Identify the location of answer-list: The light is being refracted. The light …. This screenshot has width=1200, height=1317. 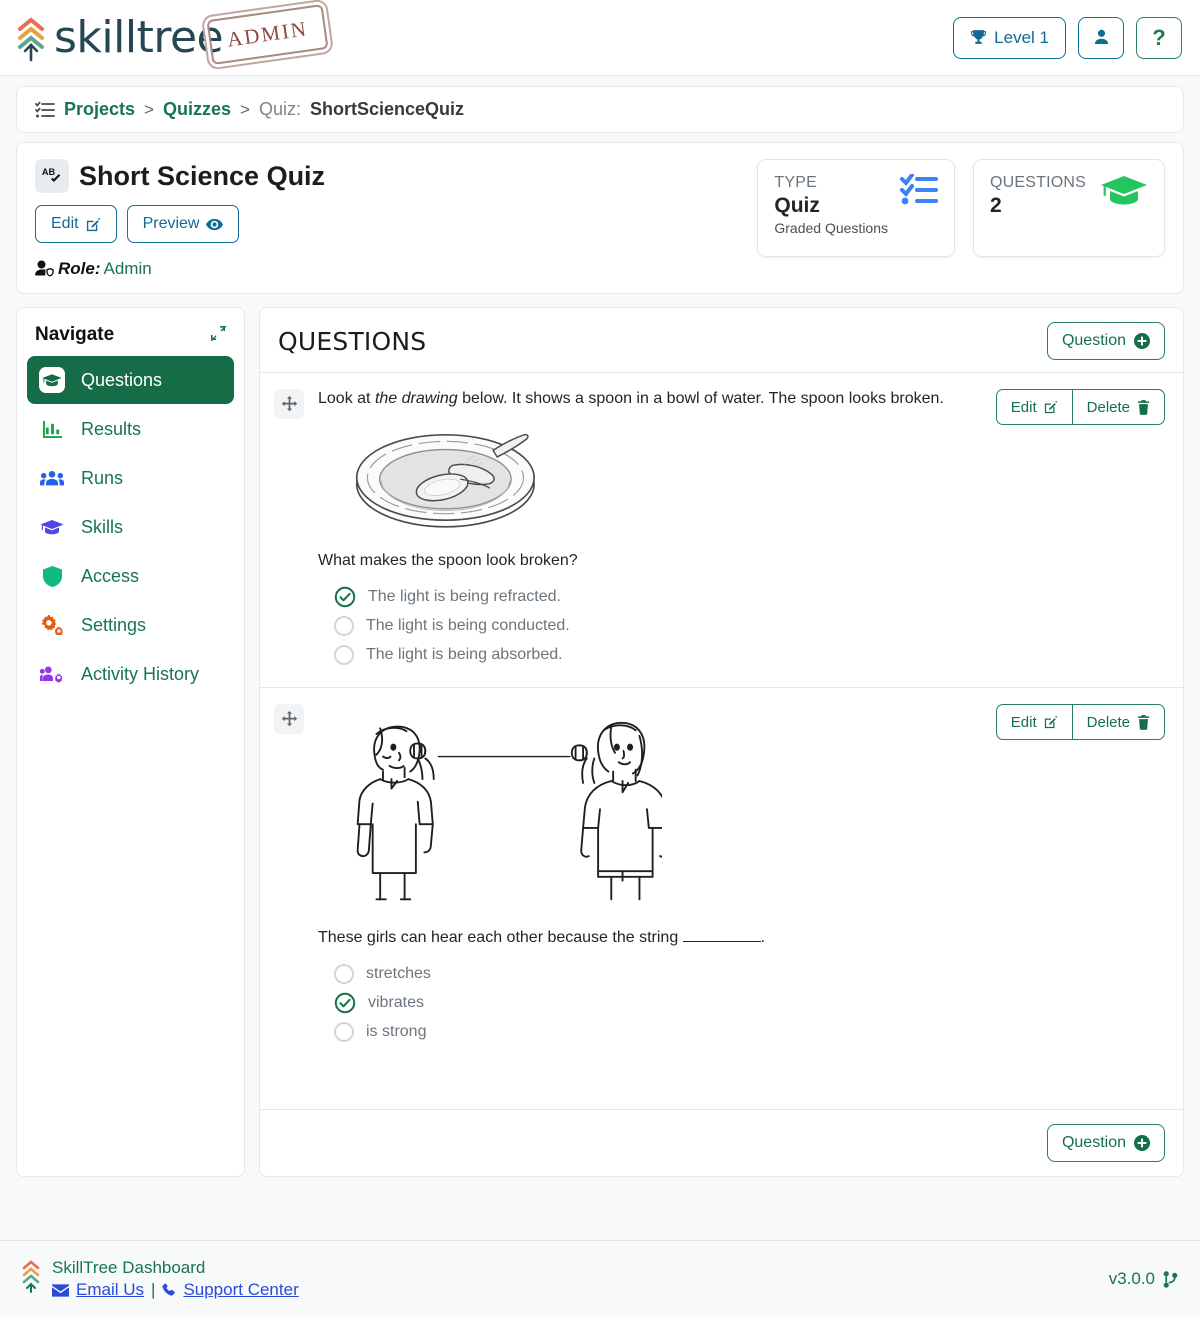
(650, 625).